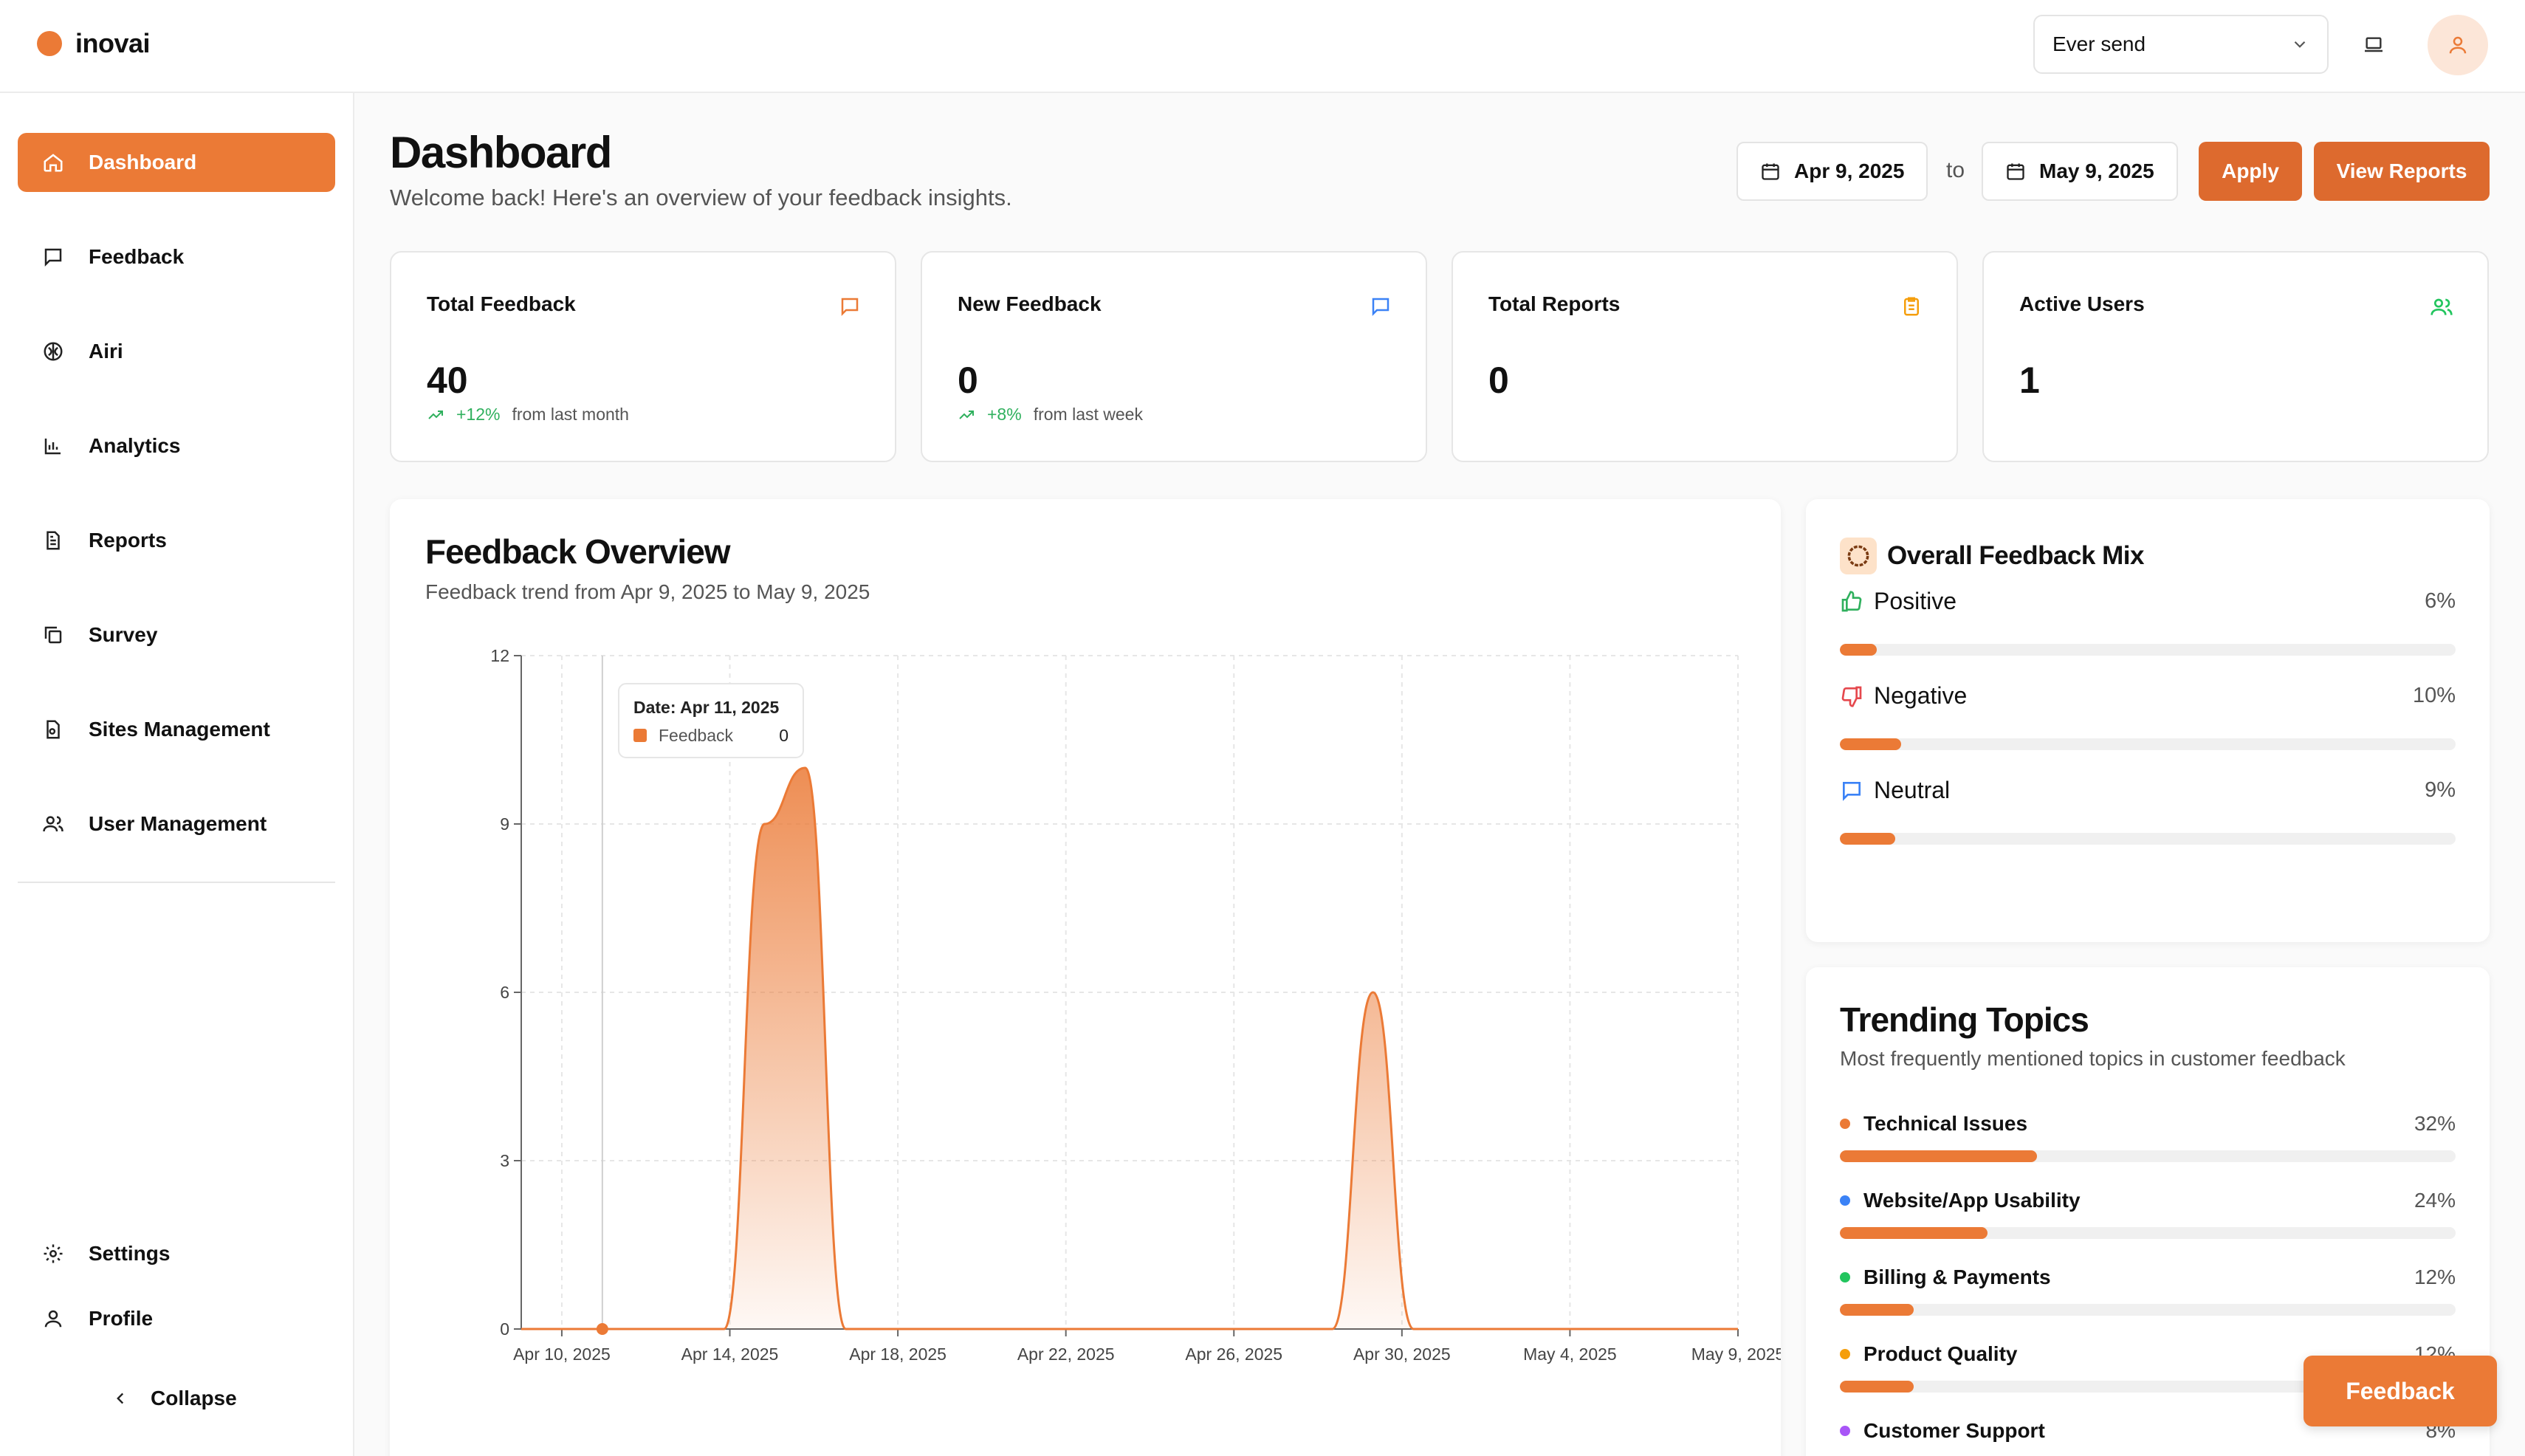  Describe the element at coordinates (176, 1319) in the screenshot. I see `sidebar-item-profile: Profile` at that location.